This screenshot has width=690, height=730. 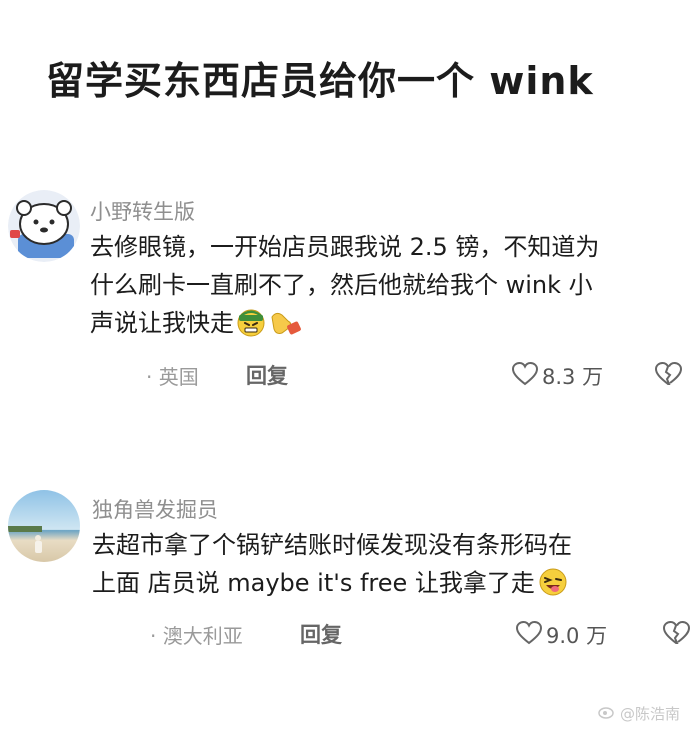 What do you see at coordinates (196, 636) in the screenshot?
I see `comment-location: · 澳大利亚` at bounding box center [196, 636].